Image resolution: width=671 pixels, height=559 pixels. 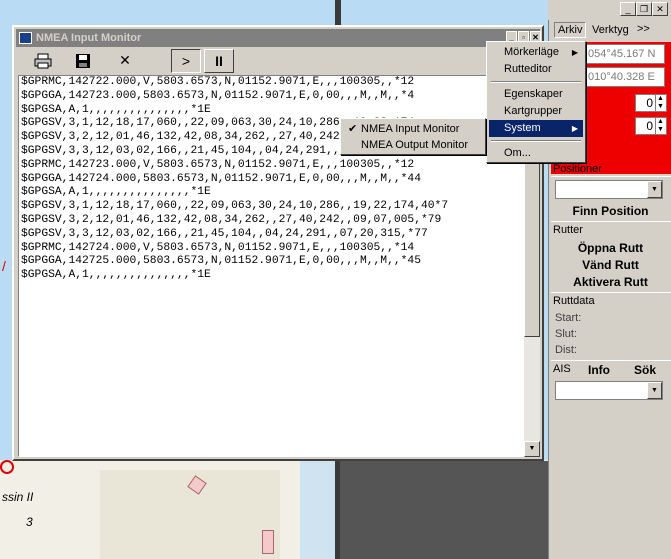 What do you see at coordinates (610, 211) in the screenshot?
I see `find-position-button: Finn Position` at bounding box center [610, 211].